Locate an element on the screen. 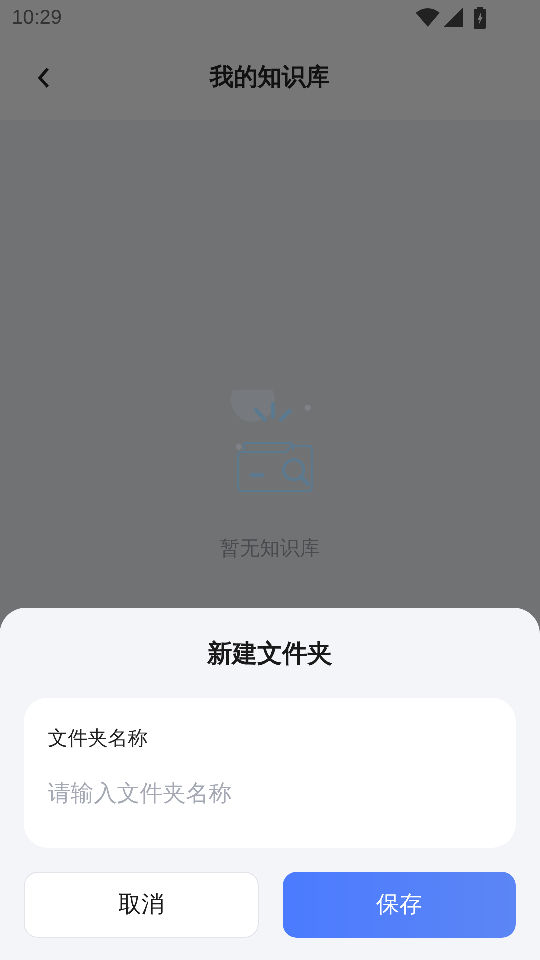  field-label: 文件夹名称 is located at coordinates (98, 739).